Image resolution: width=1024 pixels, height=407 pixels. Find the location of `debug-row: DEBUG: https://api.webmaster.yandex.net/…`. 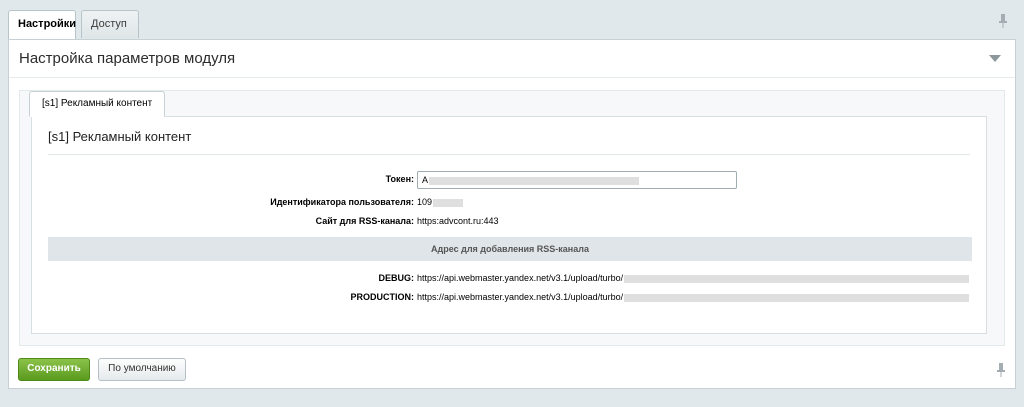

debug-row: DEBUG: https://api.webmaster.yandex.net/… is located at coordinates (510, 279).